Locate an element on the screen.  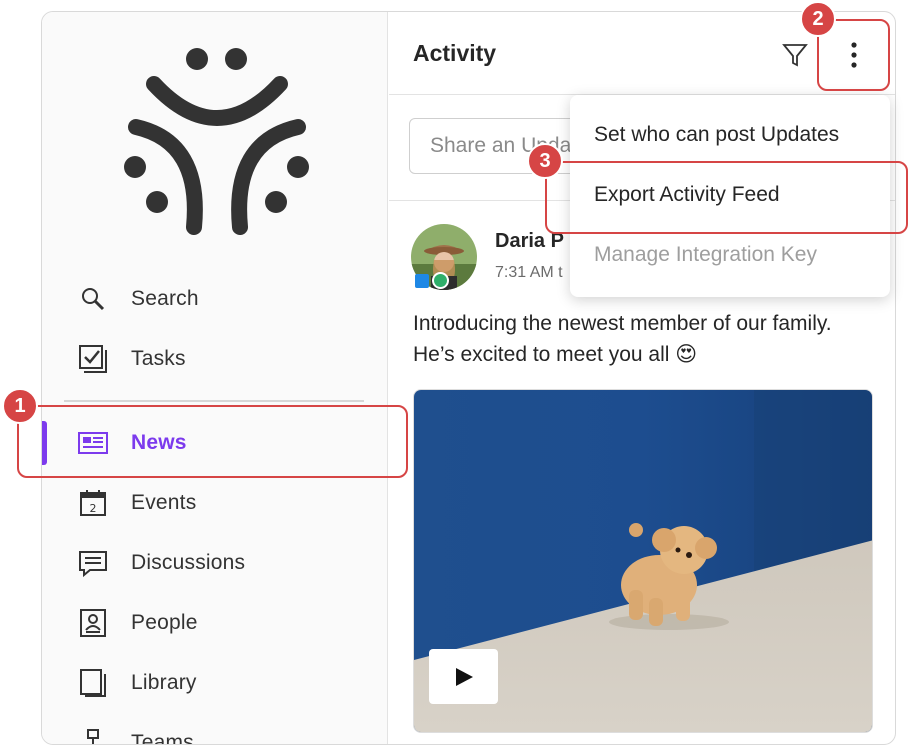
calendar-icon: 2 is located at coordinates (93, 503).